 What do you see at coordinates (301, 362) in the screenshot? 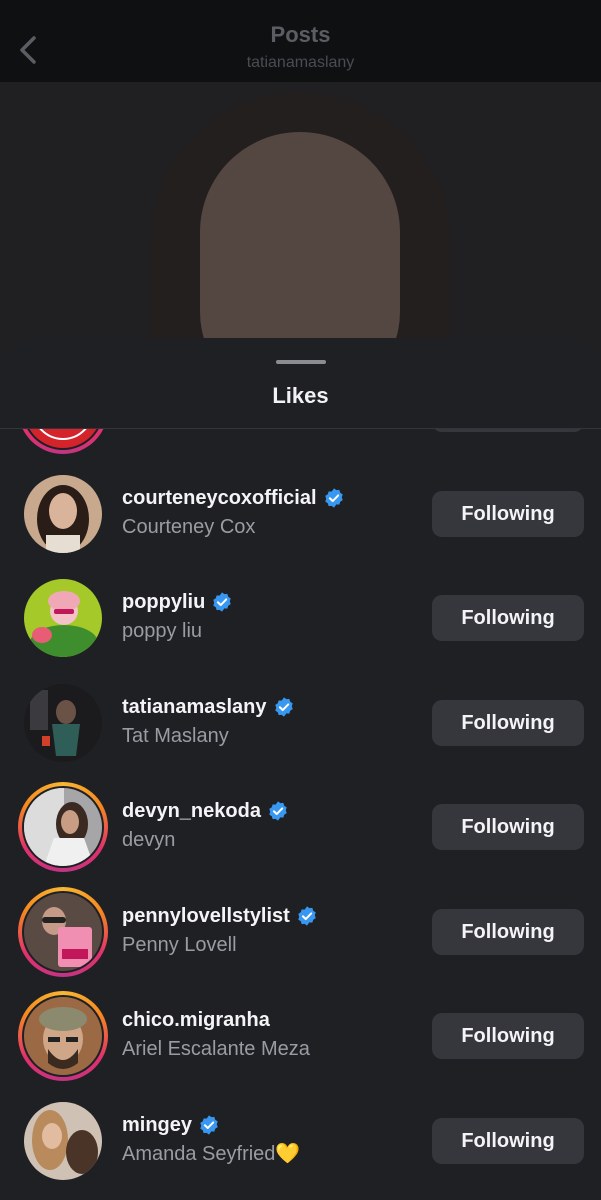
I see `sheet-grabber-handle` at bounding box center [301, 362].